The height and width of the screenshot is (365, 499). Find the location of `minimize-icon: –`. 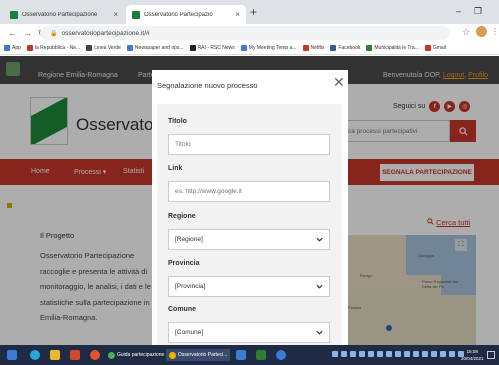

minimize-icon: – is located at coordinates (458, 11).